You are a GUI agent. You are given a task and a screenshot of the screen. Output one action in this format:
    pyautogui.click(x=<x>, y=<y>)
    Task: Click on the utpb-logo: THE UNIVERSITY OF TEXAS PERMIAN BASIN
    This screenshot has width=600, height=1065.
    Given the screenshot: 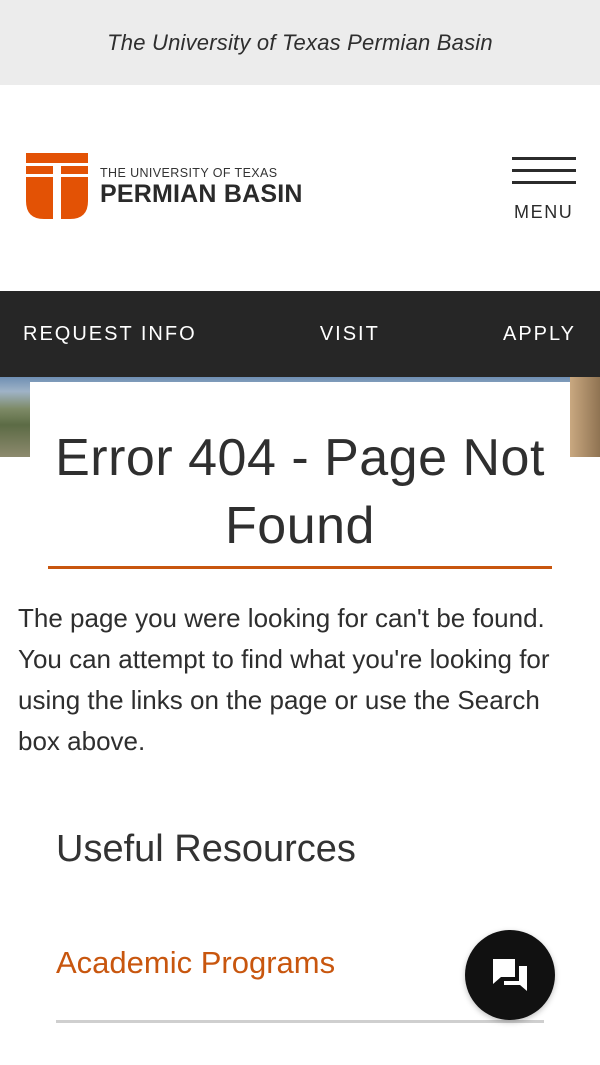 What is the action you would take?
    pyautogui.click(x=164, y=186)
    